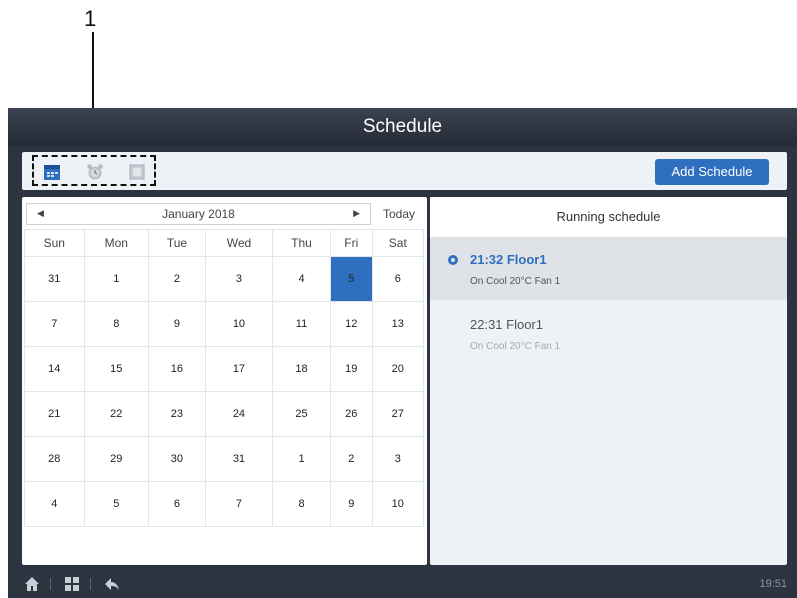  I want to click on bottom-bar: 19:51, so click(402, 584).